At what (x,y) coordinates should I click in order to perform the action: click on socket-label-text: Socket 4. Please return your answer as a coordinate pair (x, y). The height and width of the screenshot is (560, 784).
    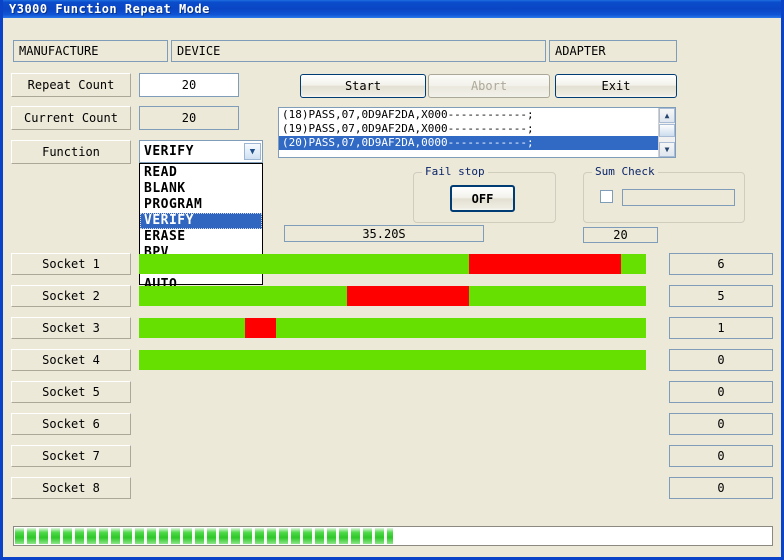
    Looking at the image, I should click on (71, 360).